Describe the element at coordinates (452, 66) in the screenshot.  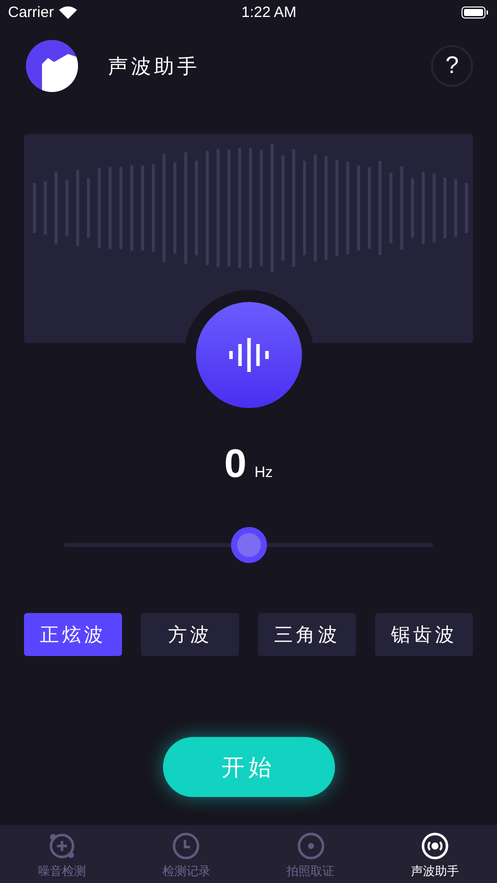
I see `help-button: ?` at that location.